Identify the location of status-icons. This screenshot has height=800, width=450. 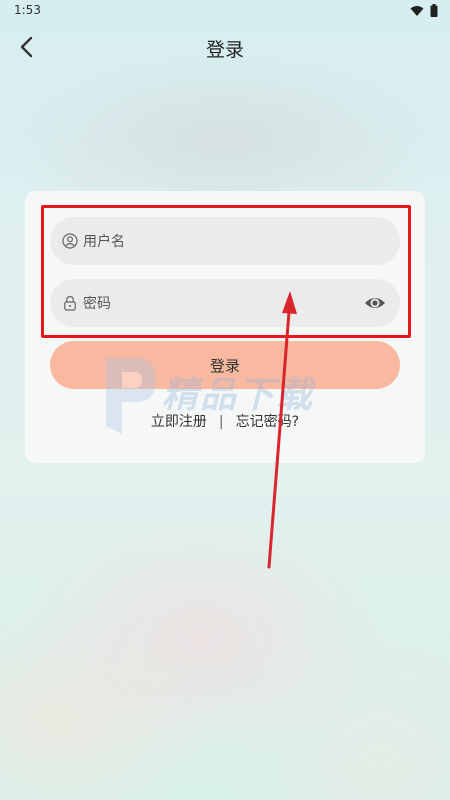
(424, 10).